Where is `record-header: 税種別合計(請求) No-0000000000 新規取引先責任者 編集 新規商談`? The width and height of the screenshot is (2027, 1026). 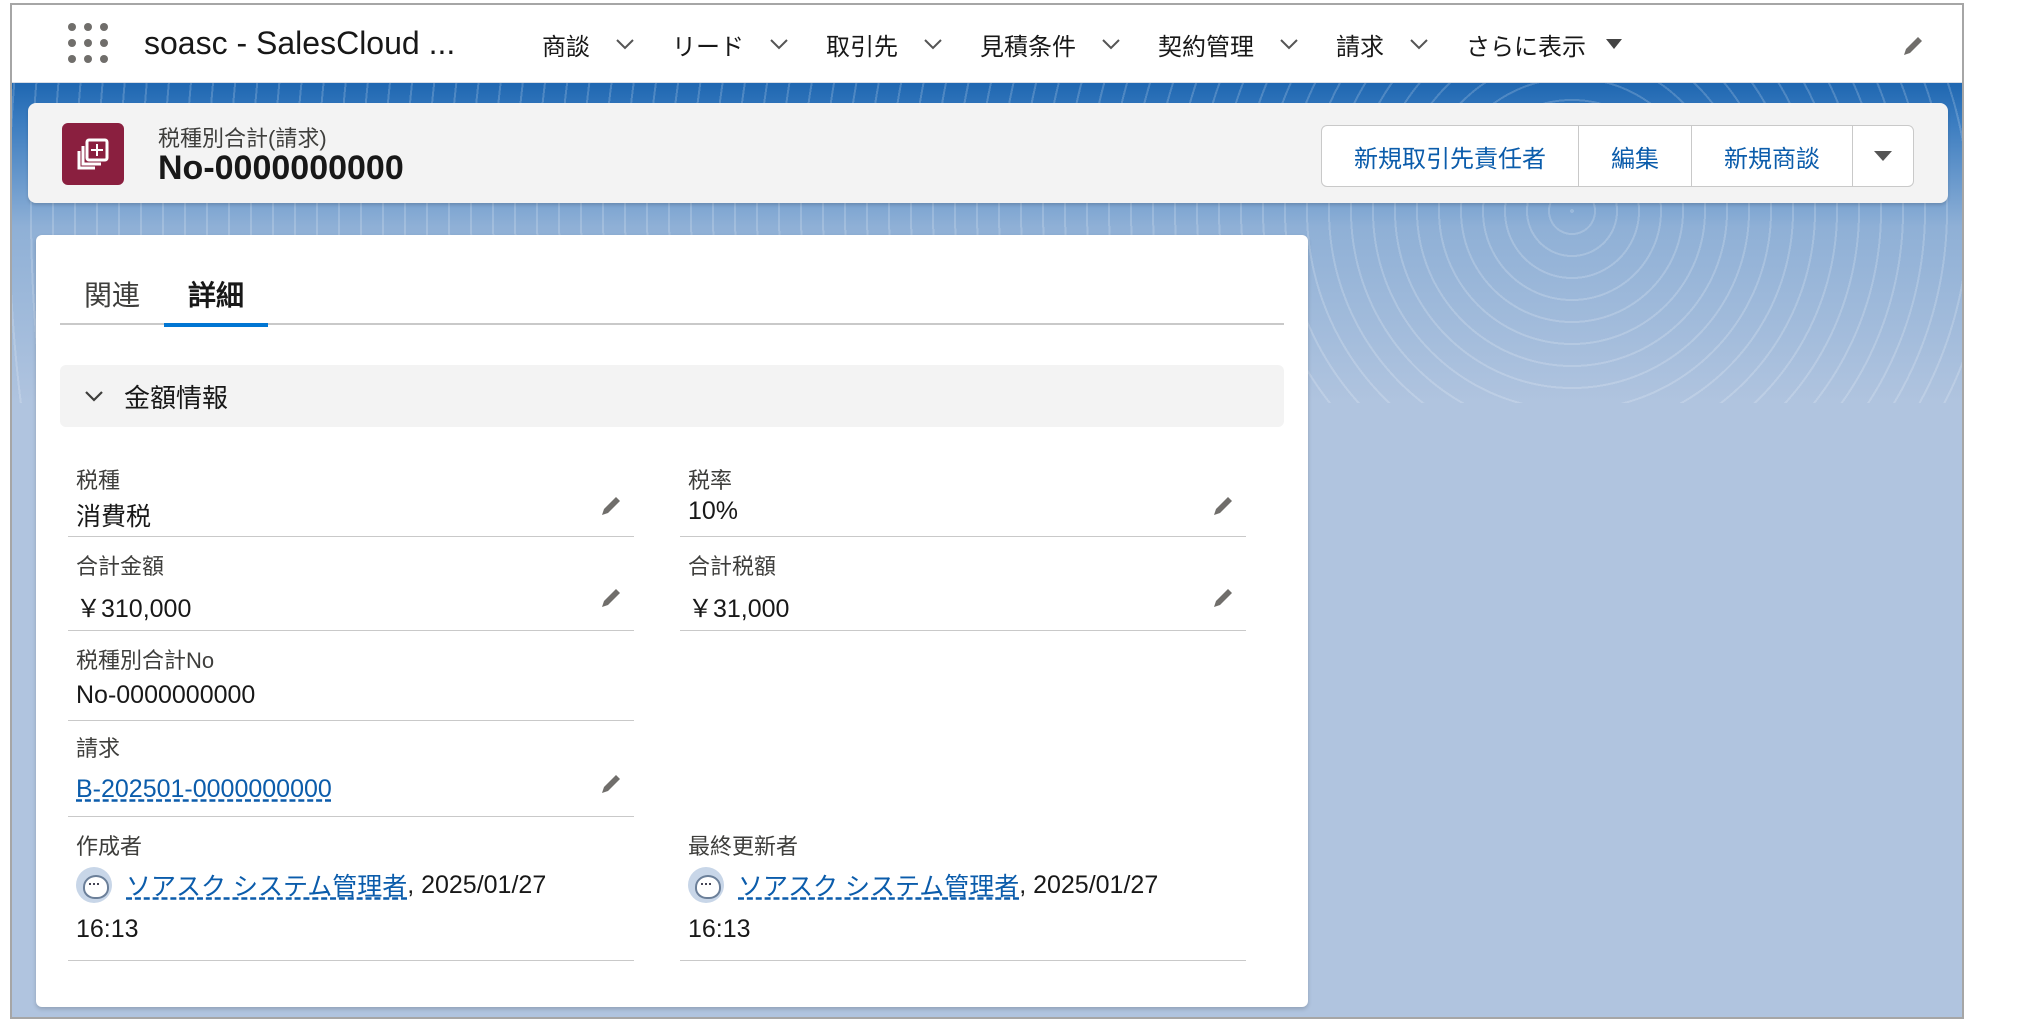 record-header: 税種別合計(請求) No-0000000000 新規取引先責任者 編集 新規商談 is located at coordinates (988, 153).